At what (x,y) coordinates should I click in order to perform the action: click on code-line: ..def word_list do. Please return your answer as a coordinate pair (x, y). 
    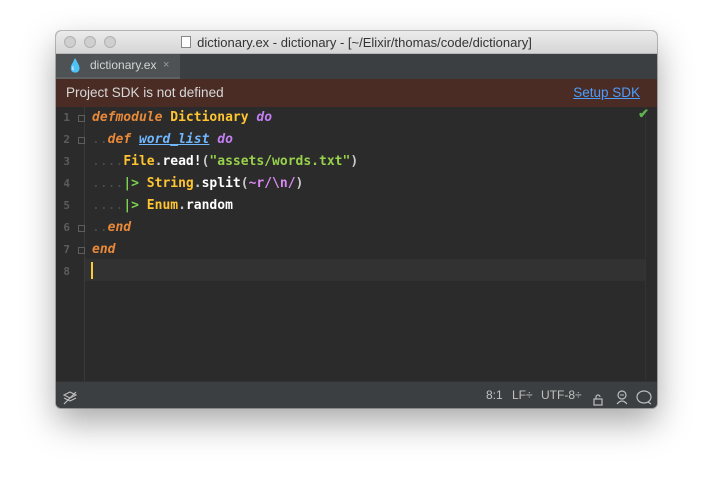
    Looking at the image, I should click on (162, 139).